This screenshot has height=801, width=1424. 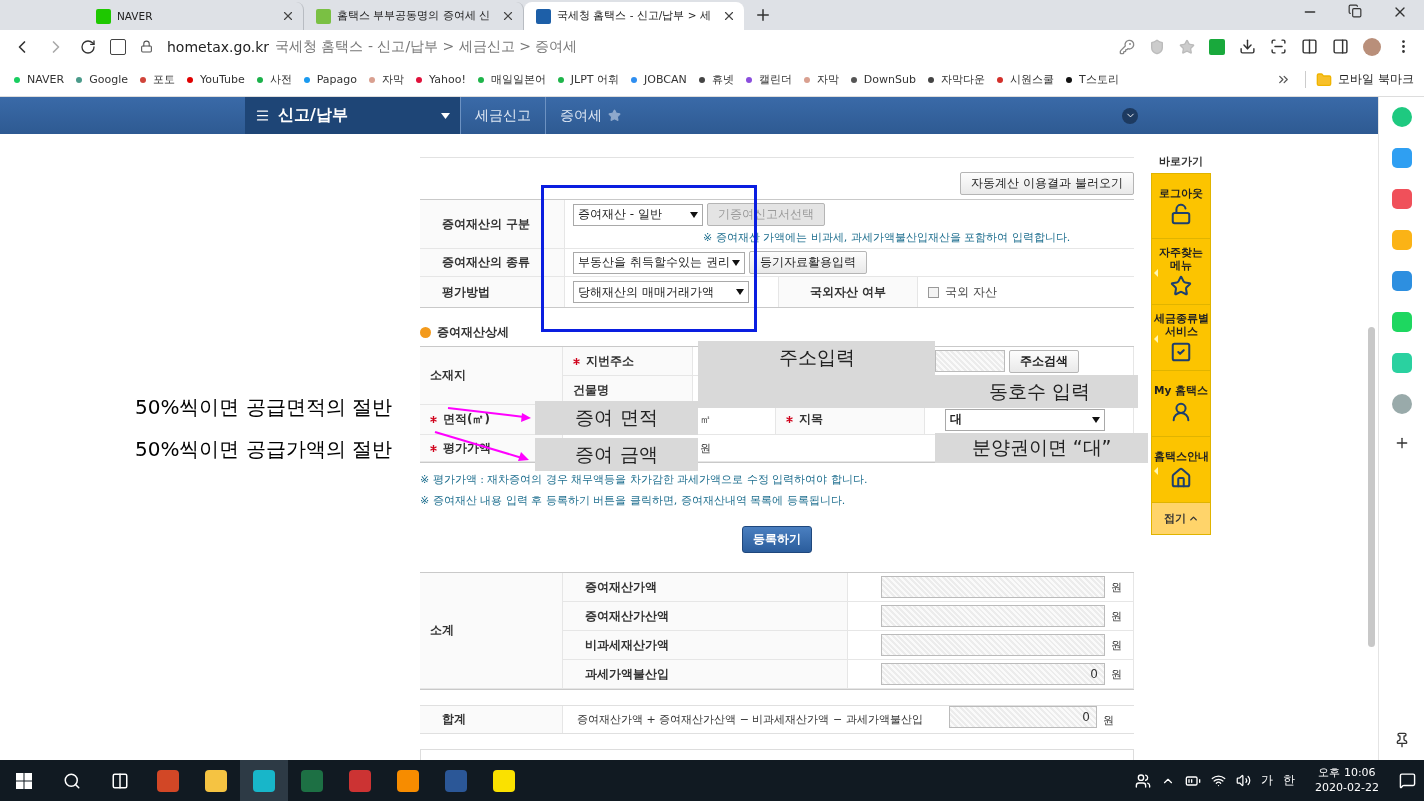 What do you see at coordinates (933, 292) in the screenshot?
I see `checkbox` at bounding box center [933, 292].